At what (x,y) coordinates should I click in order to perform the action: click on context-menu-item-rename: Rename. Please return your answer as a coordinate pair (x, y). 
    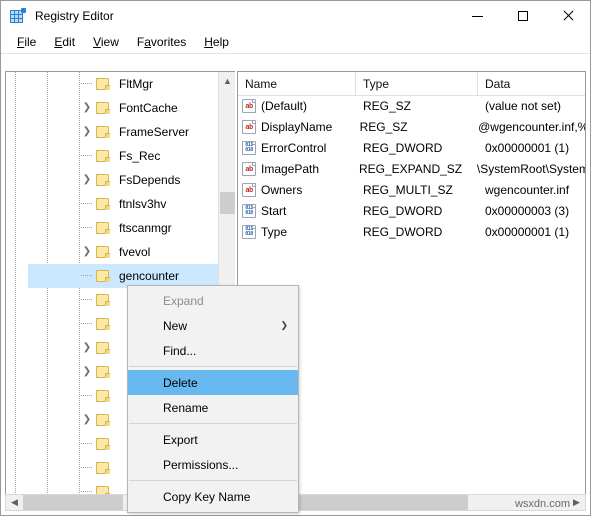
    Looking at the image, I should click on (213, 407).